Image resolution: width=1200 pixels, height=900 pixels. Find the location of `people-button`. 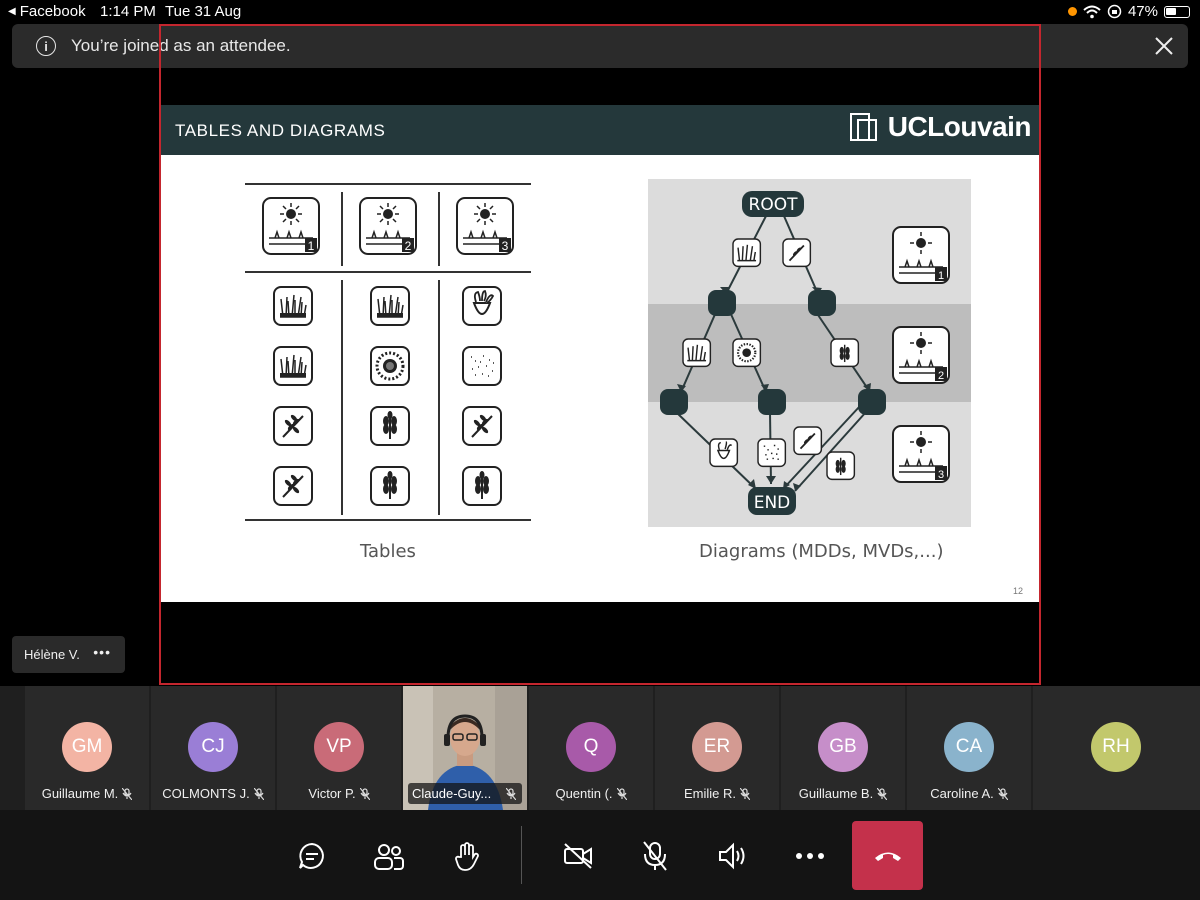

people-button is located at coordinates (389, 856).